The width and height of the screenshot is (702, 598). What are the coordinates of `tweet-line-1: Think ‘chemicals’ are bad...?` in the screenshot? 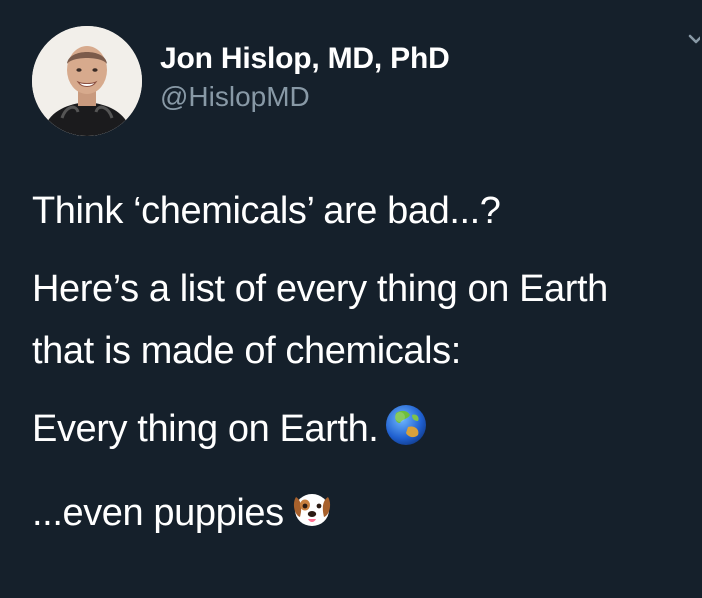 It's located at (266, 211).